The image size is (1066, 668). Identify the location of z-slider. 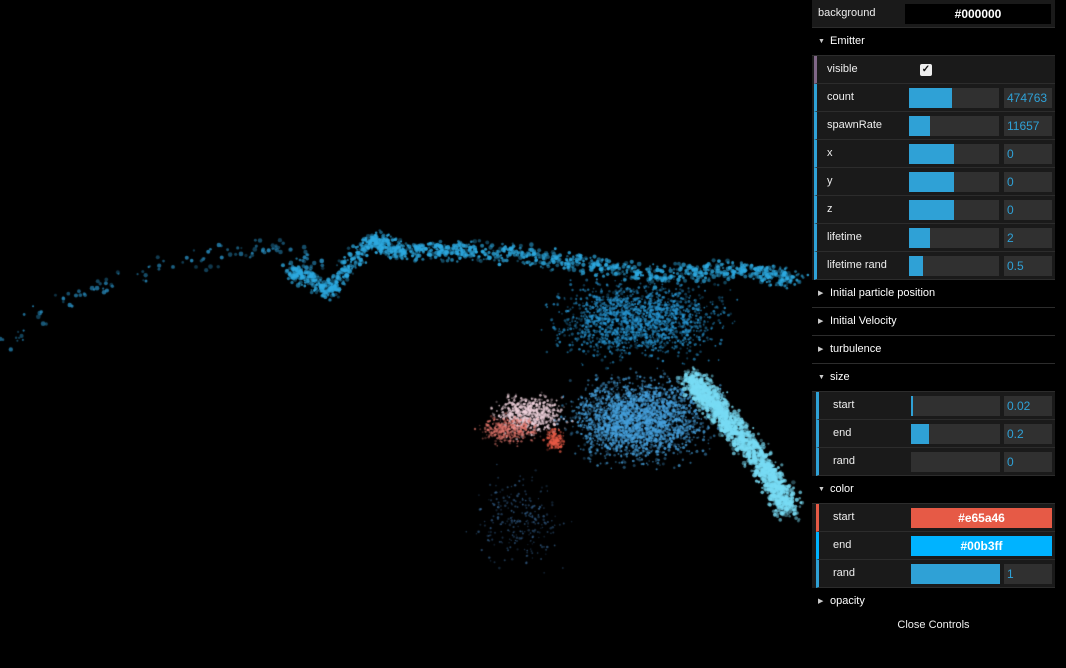
(954, 210).